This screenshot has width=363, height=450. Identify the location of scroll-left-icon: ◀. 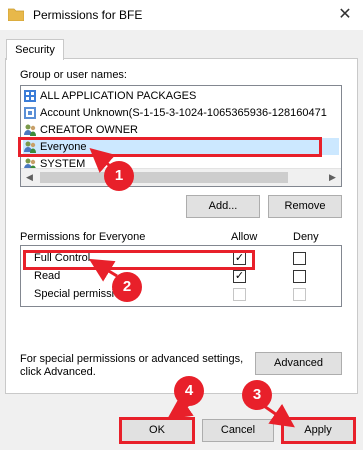
(29, 177).